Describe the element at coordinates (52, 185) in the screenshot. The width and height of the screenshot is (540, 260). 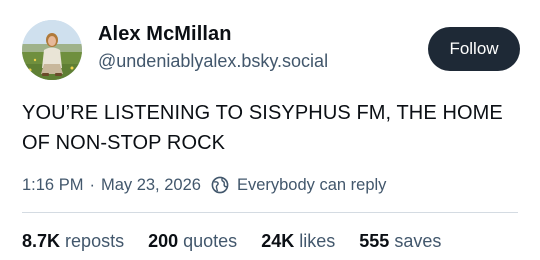
I see `post-time: 1:16 PM` at that location.